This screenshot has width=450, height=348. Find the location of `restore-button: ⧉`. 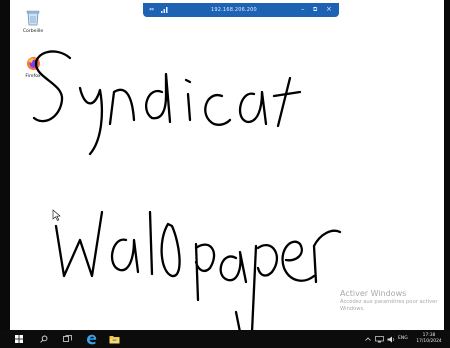

restore-button: ⧉ is located at coordinates (315, 10).